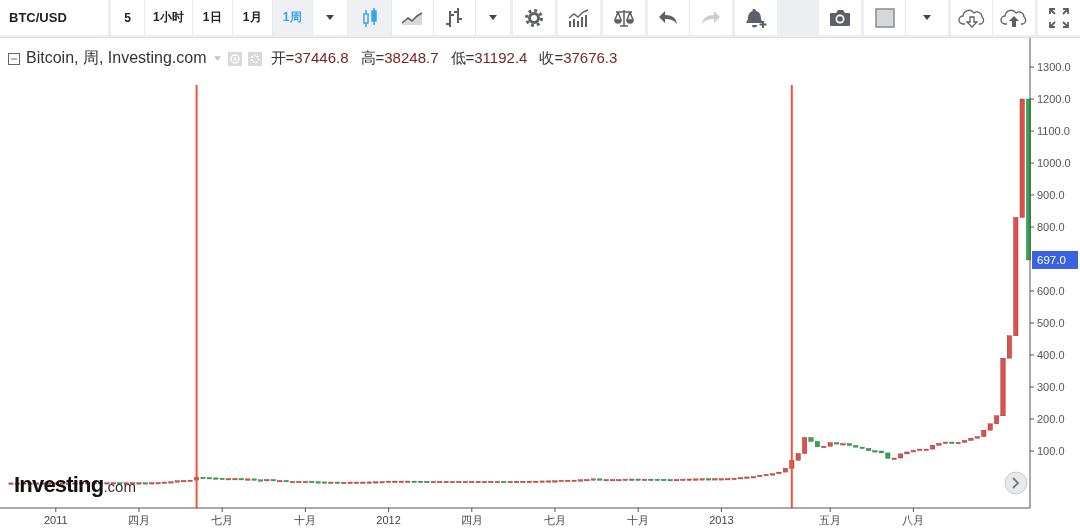 This screenshot has height=532, width=1080. What do you see at coordinates (1059, 17) in the screenshot?
I see `fullscreen-icon` at bounding box center [1059, 17].